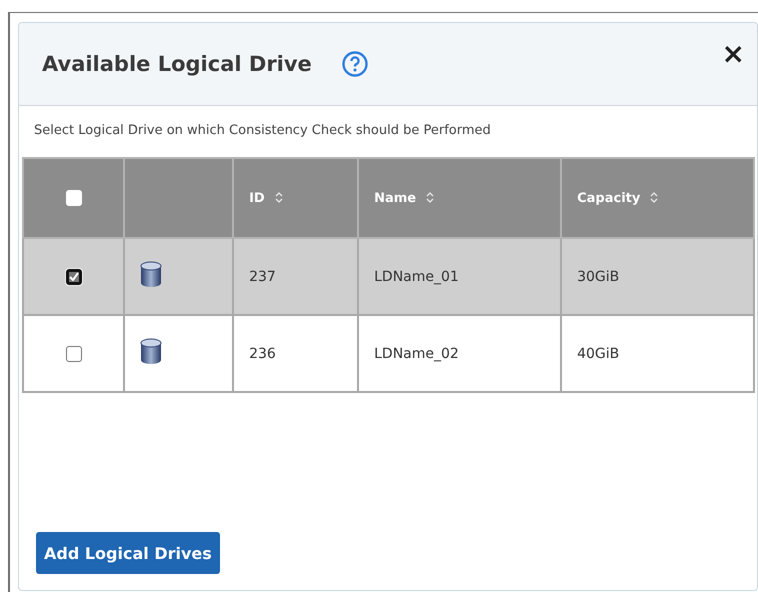 Image resolution: width=758 pixels, height=592 pixels. I want to click on add-logical-drives-button: Add Logical Drives, so click(128, 553).